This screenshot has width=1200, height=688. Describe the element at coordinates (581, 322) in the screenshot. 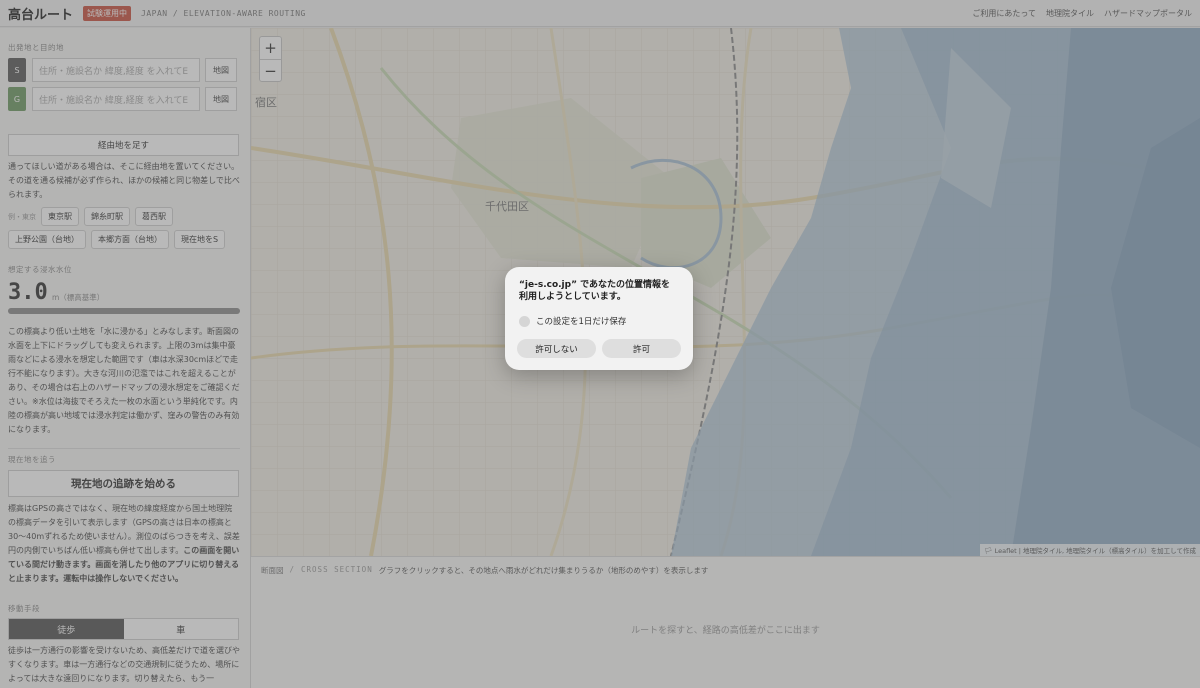

I see `remember-checkbox-label: この設定を1日だけ保存` at that location.